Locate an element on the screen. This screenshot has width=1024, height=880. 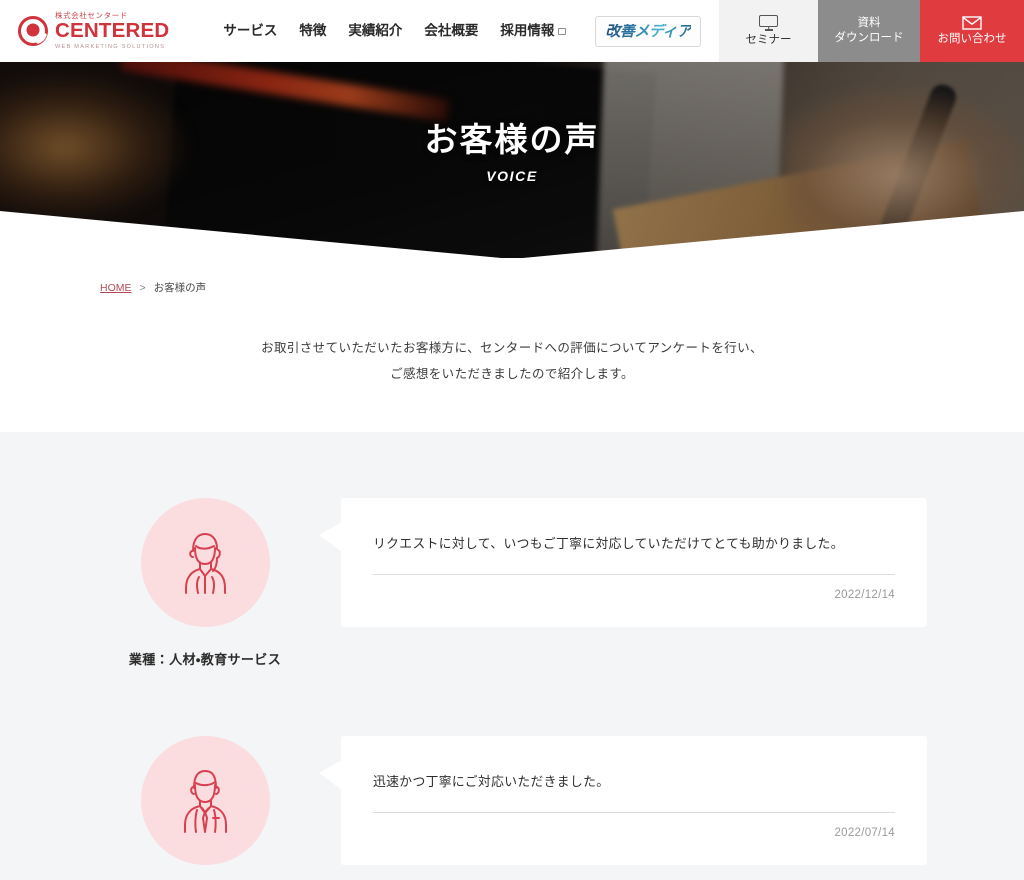
breadcrumb-current: お客様の声 is located at coordinates (180, 288).